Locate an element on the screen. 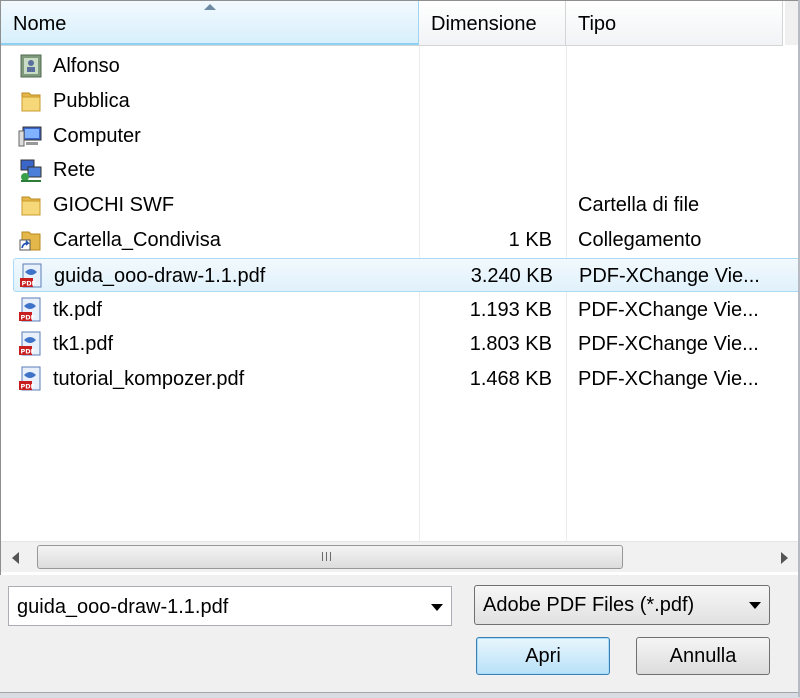  file-name: guida_ooo-draw-1.1.pdf is located at coordinates (160, 275).